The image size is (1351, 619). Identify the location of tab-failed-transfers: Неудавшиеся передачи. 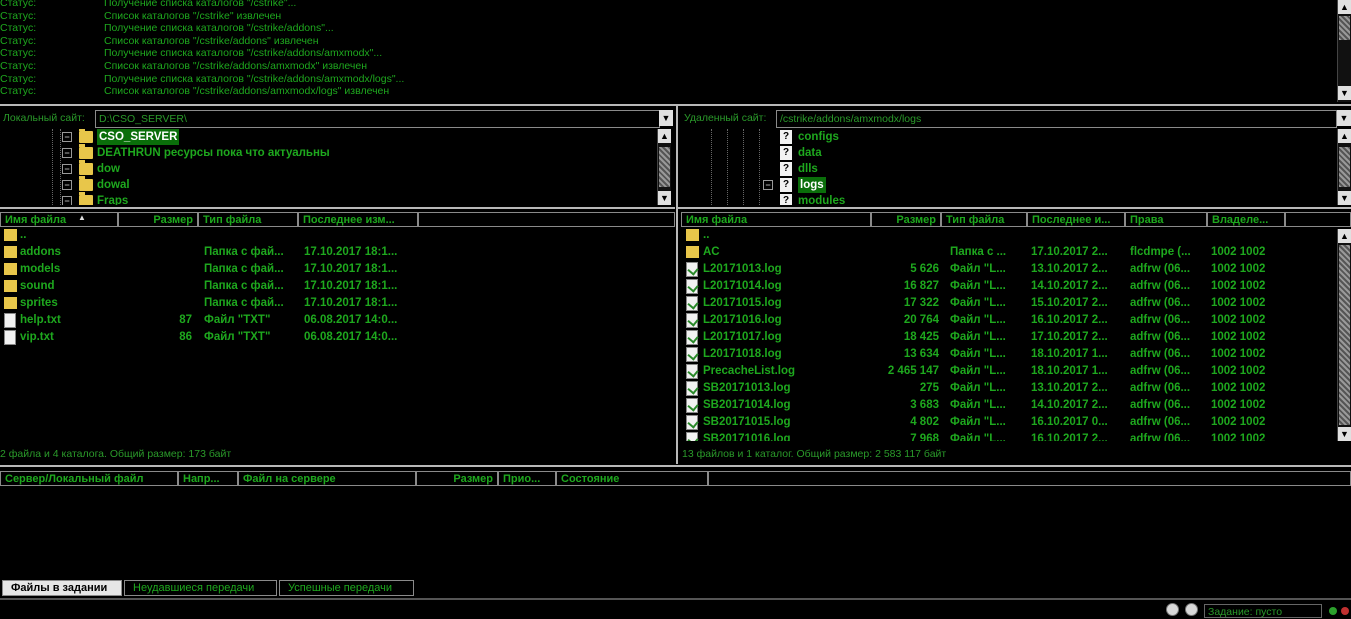
(200, 588).